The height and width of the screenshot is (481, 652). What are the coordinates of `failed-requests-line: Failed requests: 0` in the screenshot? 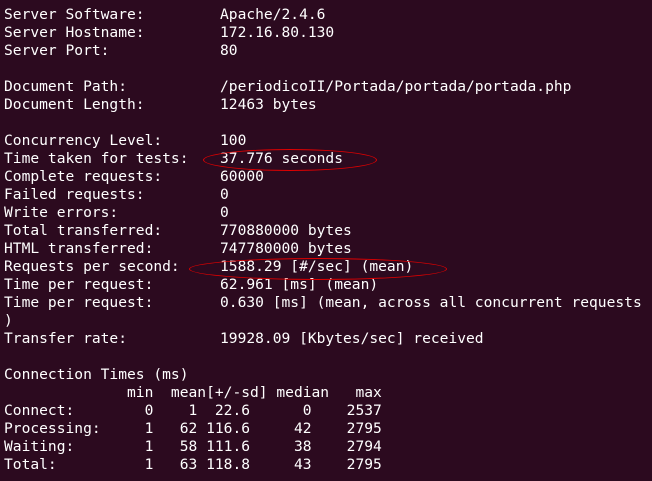 It's located at (116, 195).